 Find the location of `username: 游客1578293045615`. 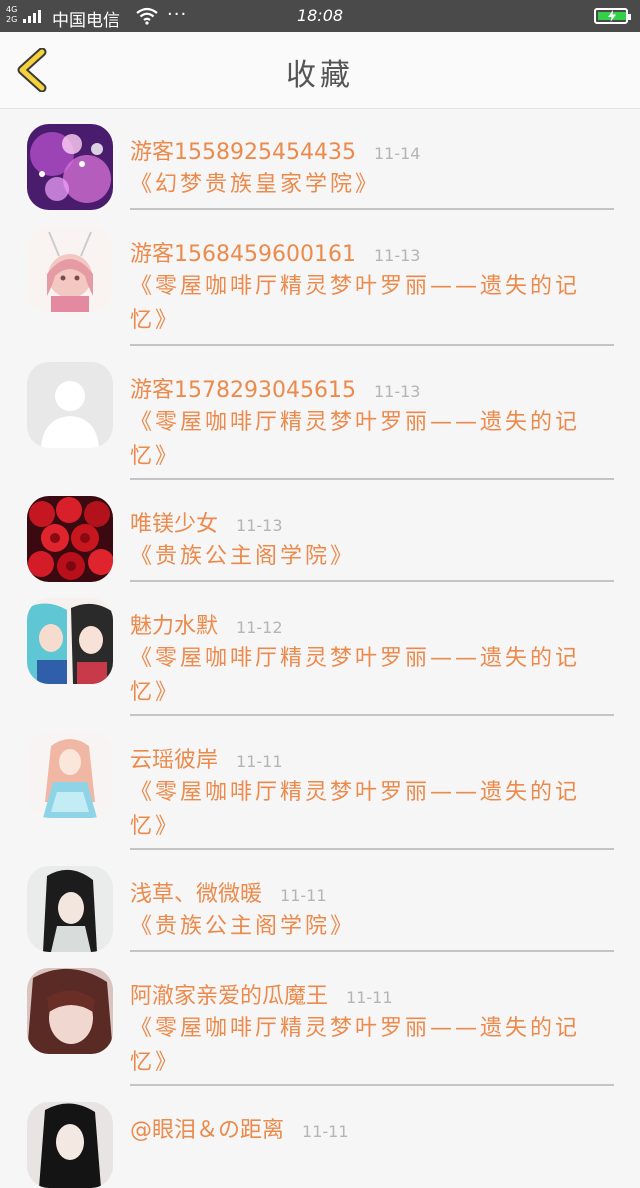

username: 游客1578293045615 is located at coordinates (243, 390).